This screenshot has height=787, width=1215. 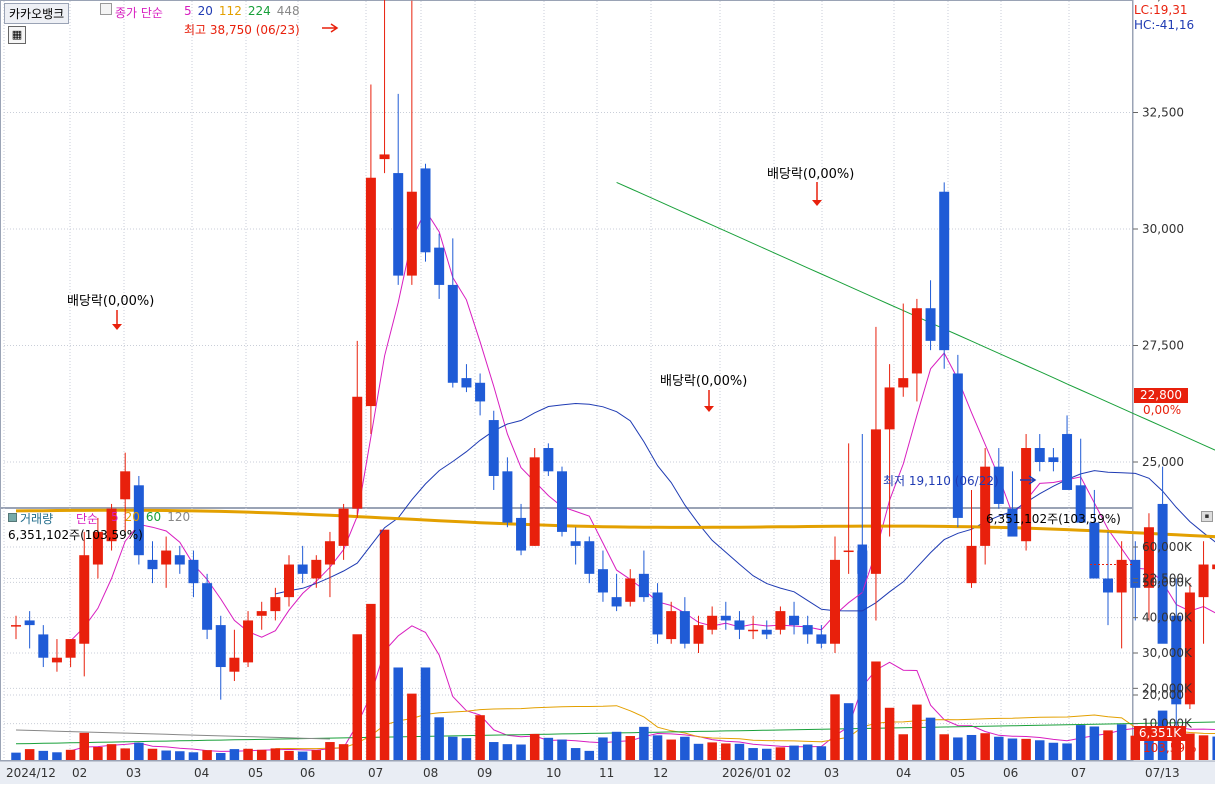 What do you see at coordinates (1162, 773) in the screenshot?
I see `date-axis-label: 07/13` at bounding box center [1162, 773].